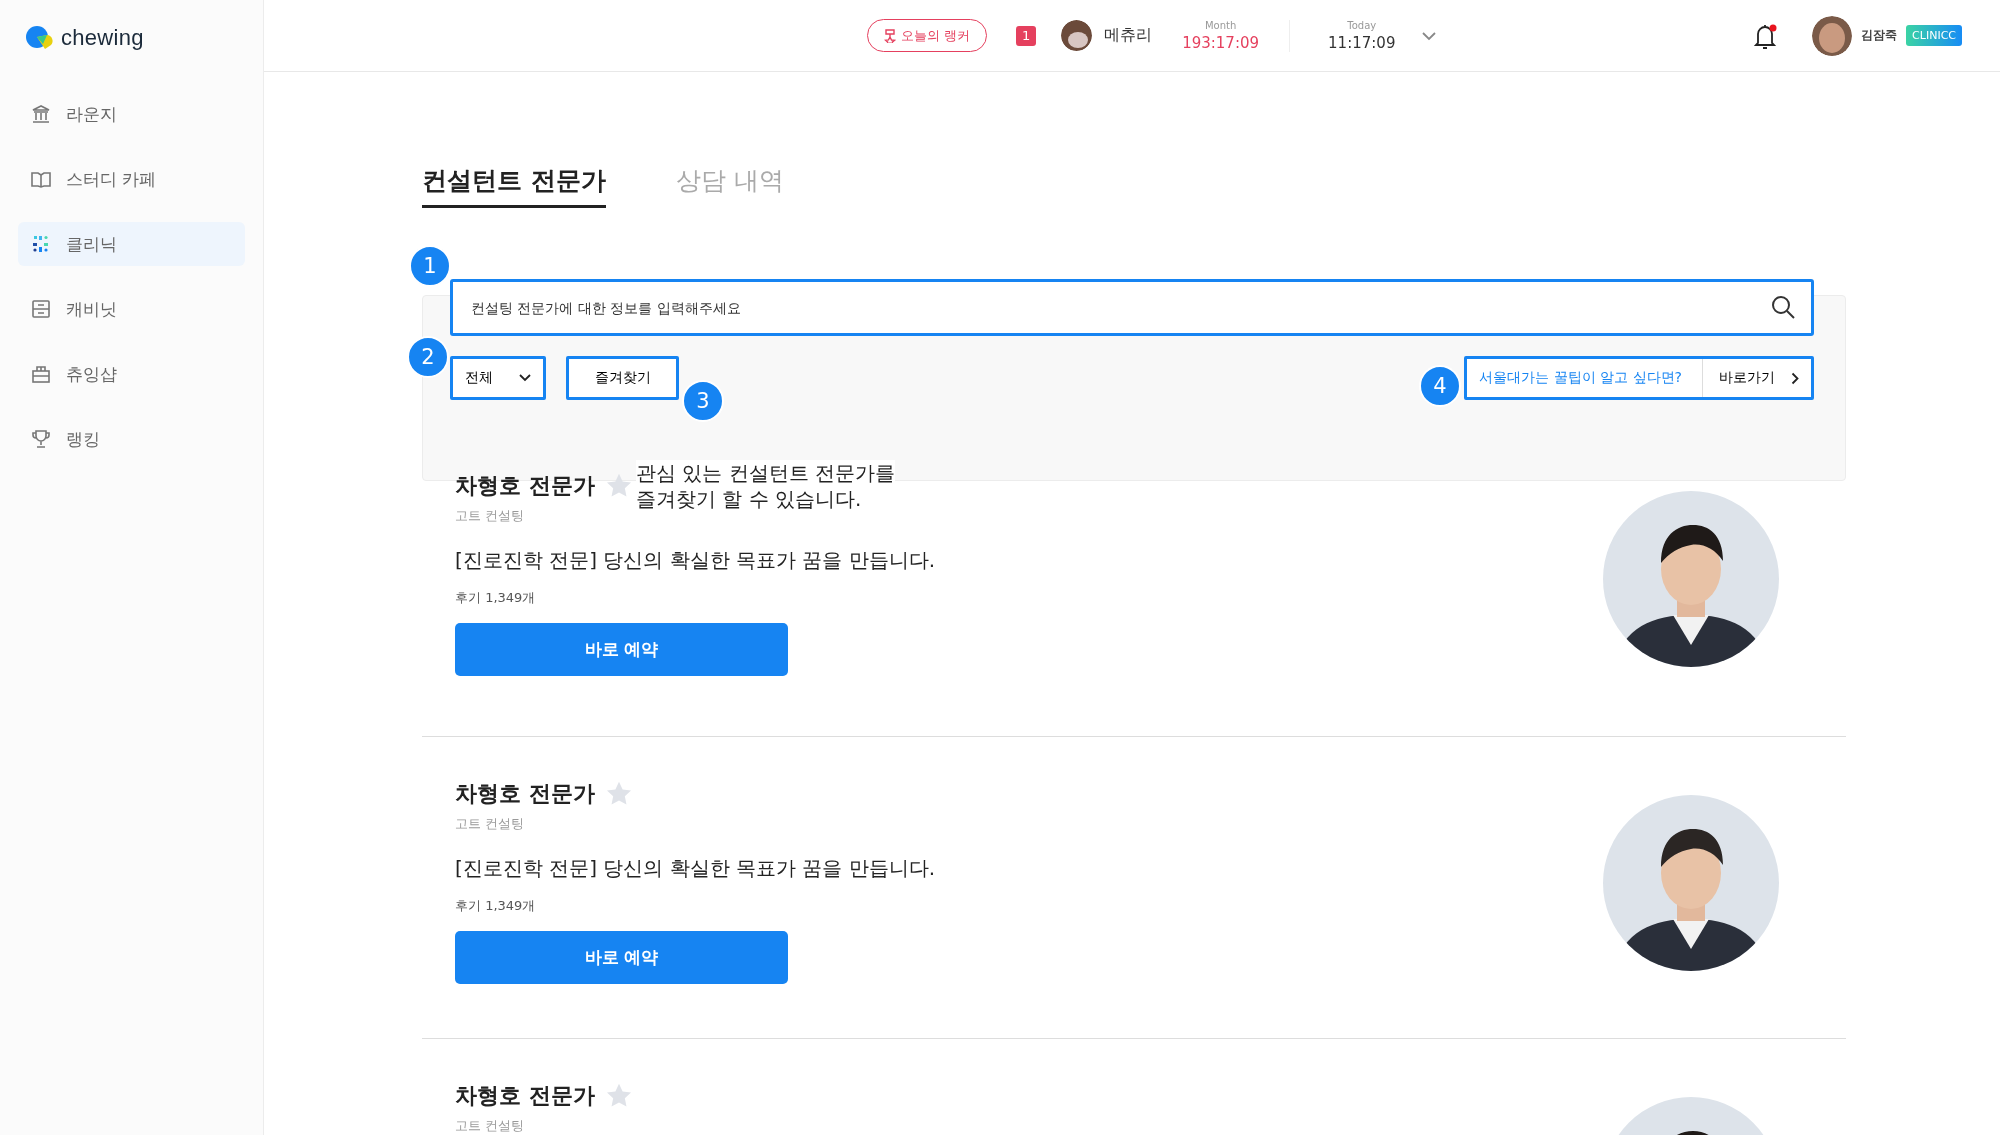 The width and height of the screenshot is (2000, 1135). What do you see at coordinates (428, 357) in the screenshot?
I see `step-marker: 2` at bounding box center [428, 357].